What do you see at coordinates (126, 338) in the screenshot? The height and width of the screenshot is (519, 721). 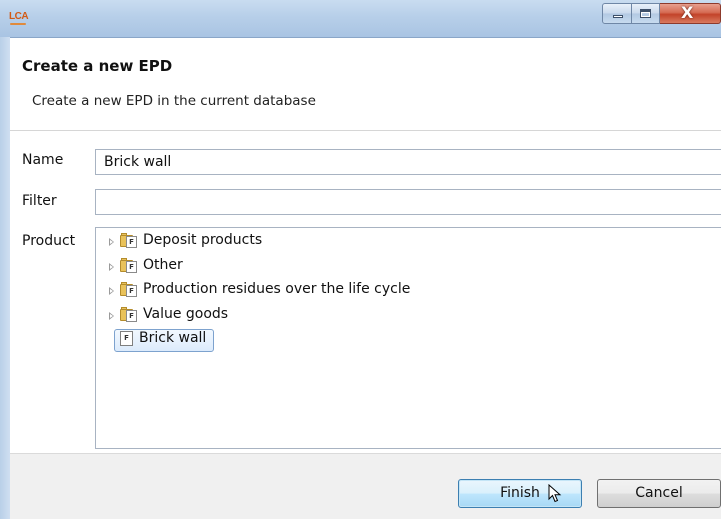 I see `product-icon: F` at bounding box center [126, 338].